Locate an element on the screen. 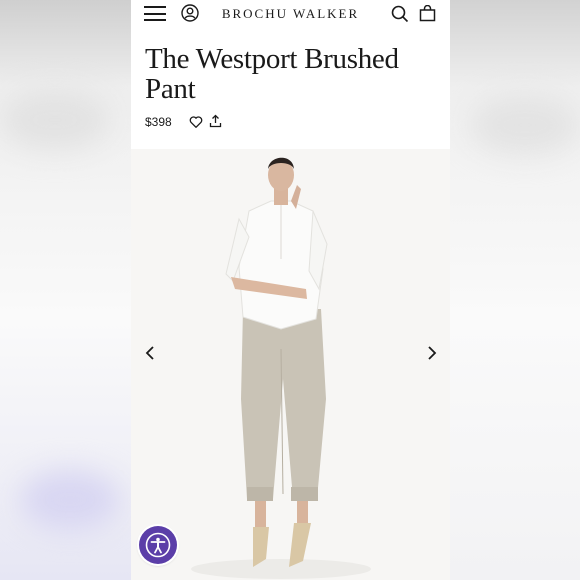 The image size is (580, 580). product-title: The Westport Brushed Pant is located at coordinates (272, 74).